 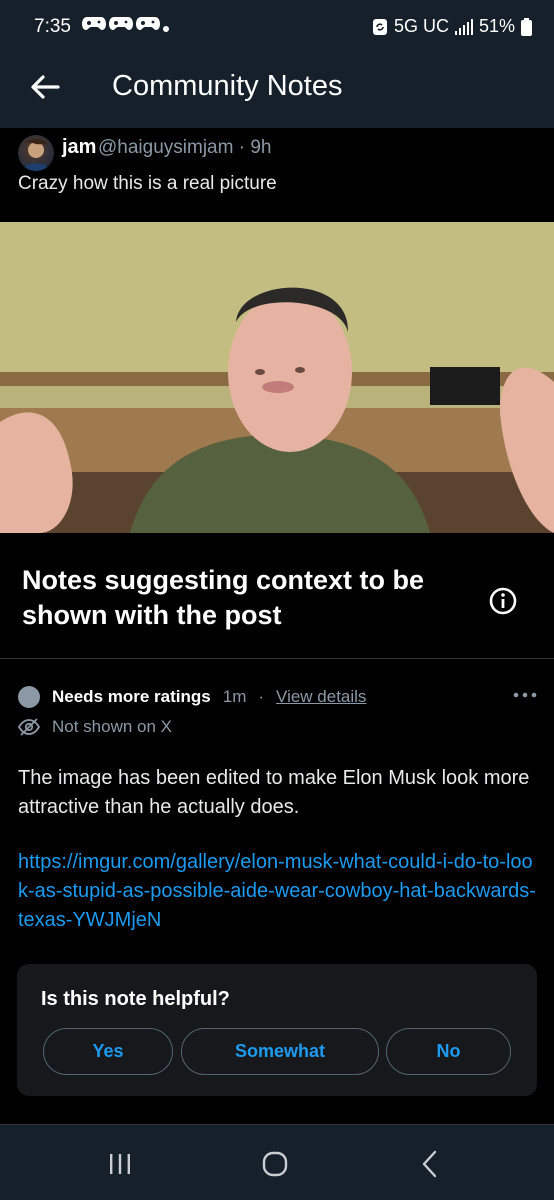 What do you see at coordinates (79, 147) in the screenshot?
I see `author-name: jam` at bounding box center [79, 147].